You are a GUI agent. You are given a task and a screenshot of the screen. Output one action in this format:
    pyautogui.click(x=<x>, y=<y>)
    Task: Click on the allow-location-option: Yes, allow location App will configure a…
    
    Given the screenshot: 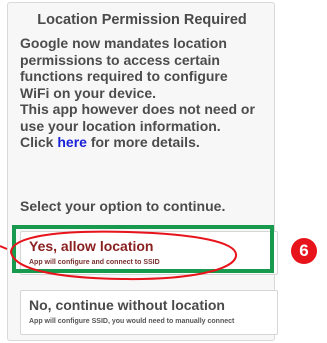 What is the action you would take?
    pyautogui.click(x=149, y=253)
    